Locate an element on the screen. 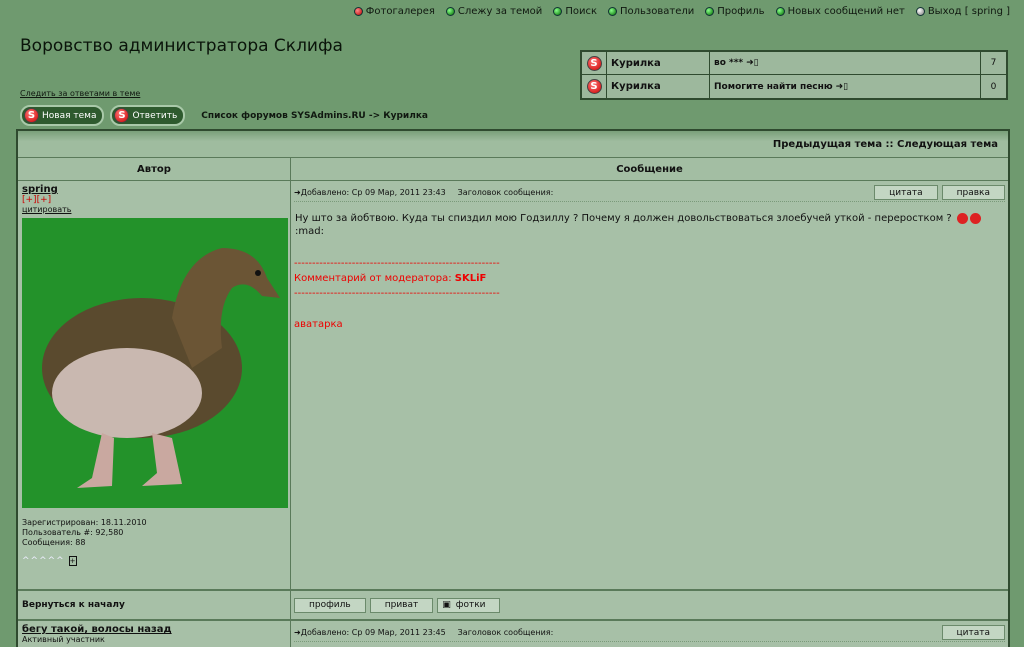 Image resolution: width=1024 pixels, height=647 pixels. recent-topic: Помогите найти песню ➜▯ is located at coordinates (845, 86).